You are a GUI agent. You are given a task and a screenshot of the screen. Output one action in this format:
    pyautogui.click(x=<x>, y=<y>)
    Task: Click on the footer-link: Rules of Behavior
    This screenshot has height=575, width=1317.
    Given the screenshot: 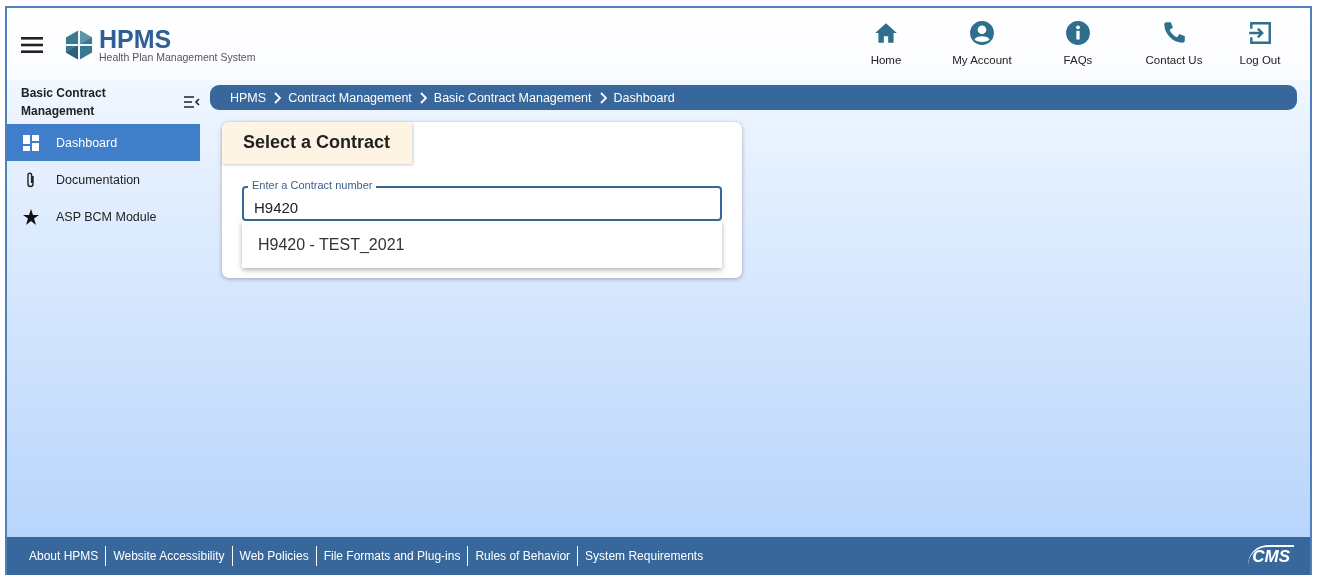 What is the action you would take?
    pyautogui.click(x=523, y=556)
    